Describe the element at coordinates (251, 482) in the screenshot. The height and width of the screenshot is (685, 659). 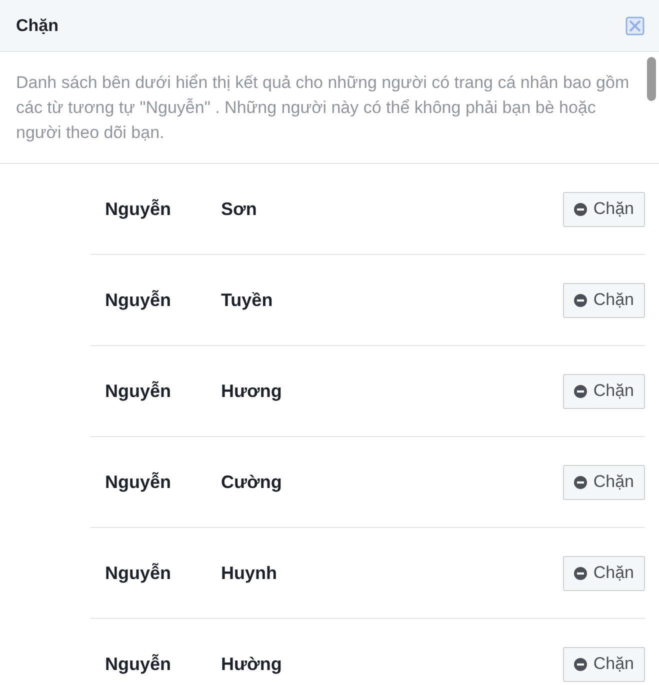
I see `given-name: Cường` at that location.